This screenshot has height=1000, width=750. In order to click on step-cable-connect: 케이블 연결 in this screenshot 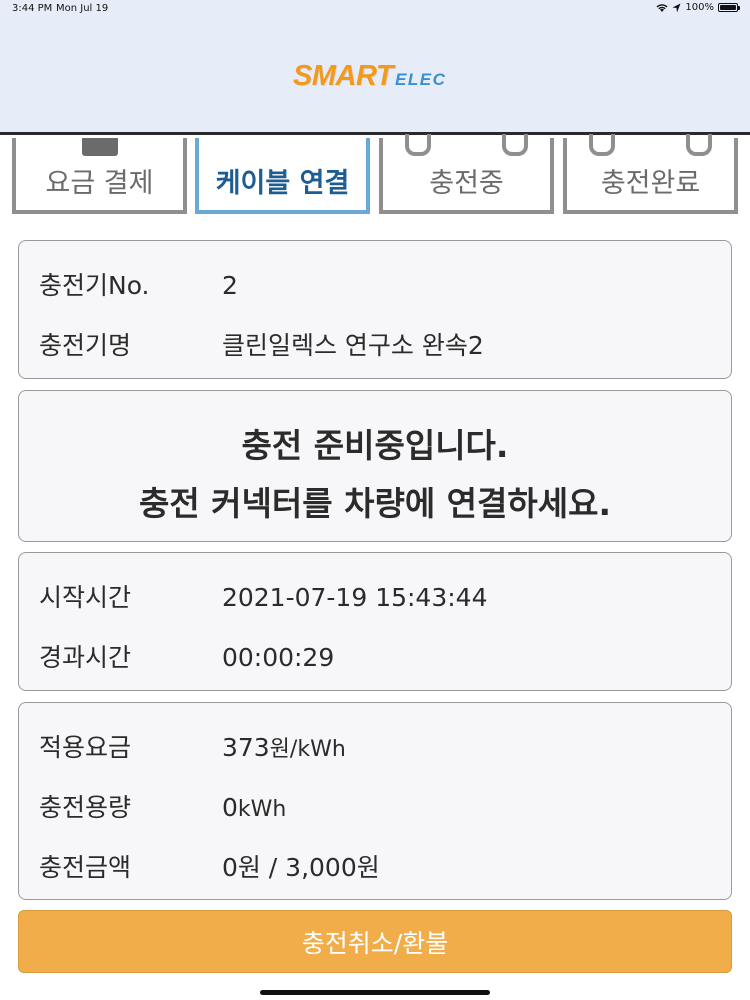, I will do `click(282, 176)`.